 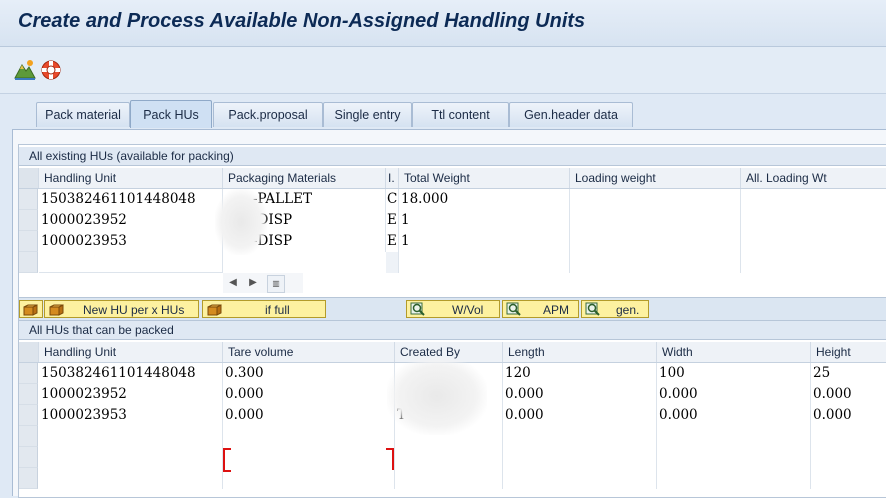 I want to click on apm-button: APM, so click(x=540, y=309).